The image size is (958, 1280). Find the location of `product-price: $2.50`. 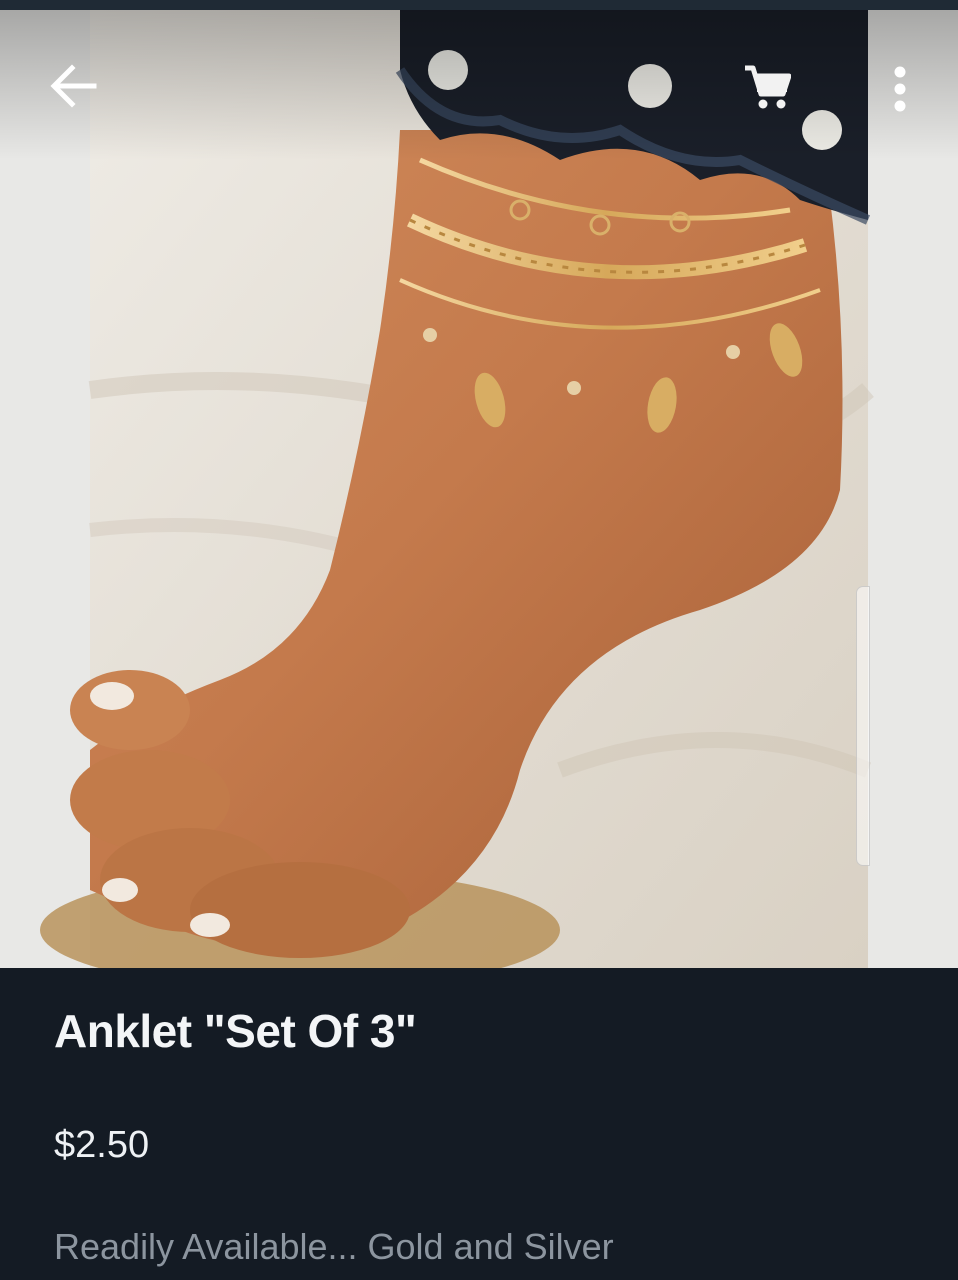

product-price: $2.50 is located at coordinates (102, 1145).